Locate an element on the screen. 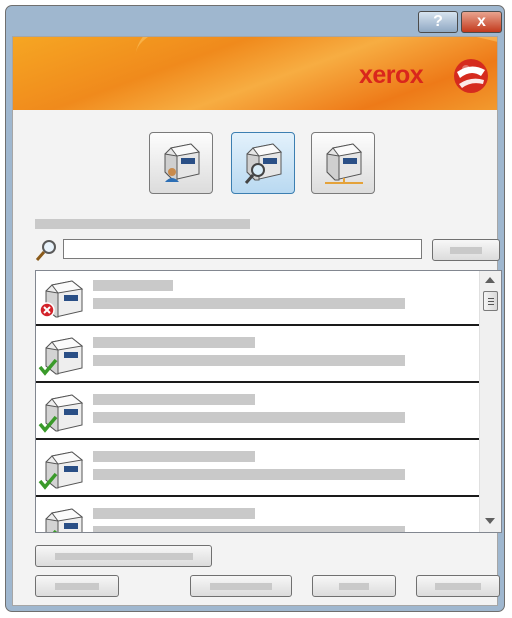 Image resolution: width=512 pixels, height=618 pixels. cancel-button is located at coordinates (458, 586).